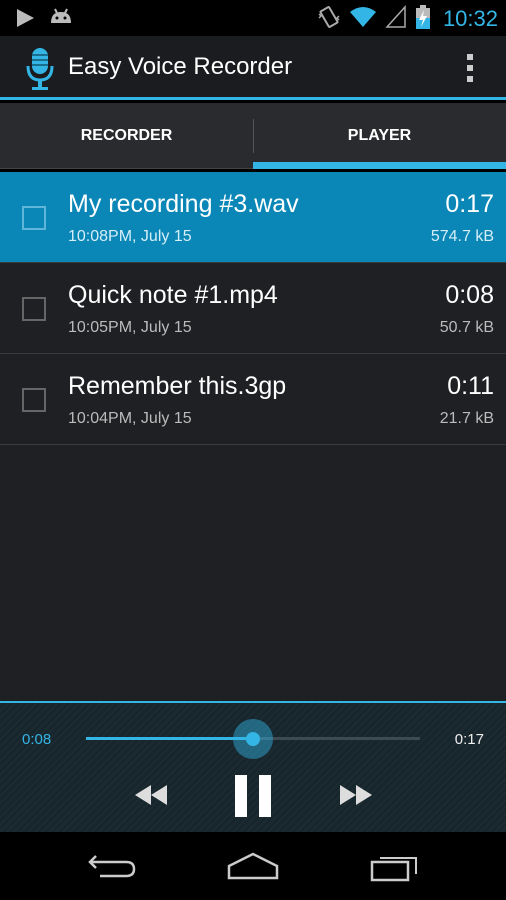 Image resolution: width=506 pixels, height=900 pixels. Describe the element at coordinates (177, 386) in the screenshot. I see `recording-name: Remember this.3gp` at that location.